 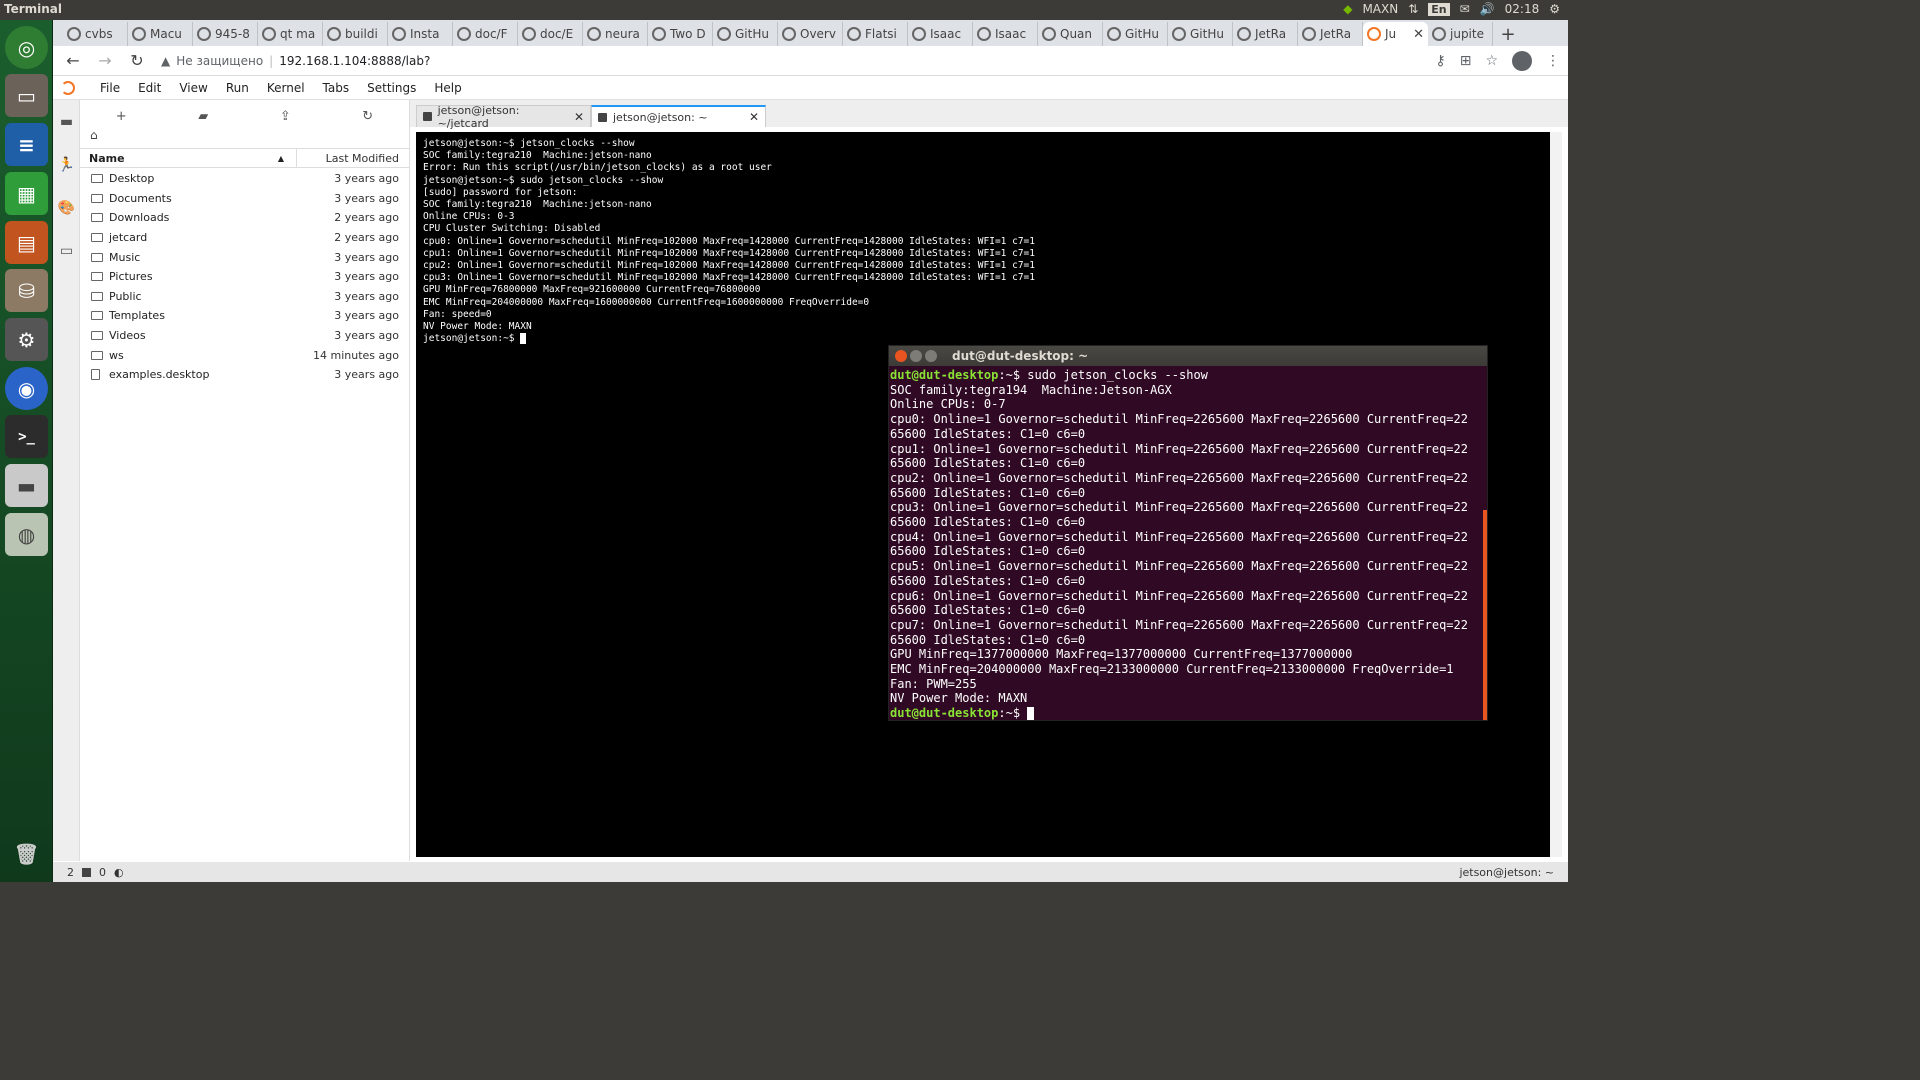 What do you see at coordinates (26, 534) in the screenshot?
I see `disk-icon: ◍` at bounding box center [26, 534].